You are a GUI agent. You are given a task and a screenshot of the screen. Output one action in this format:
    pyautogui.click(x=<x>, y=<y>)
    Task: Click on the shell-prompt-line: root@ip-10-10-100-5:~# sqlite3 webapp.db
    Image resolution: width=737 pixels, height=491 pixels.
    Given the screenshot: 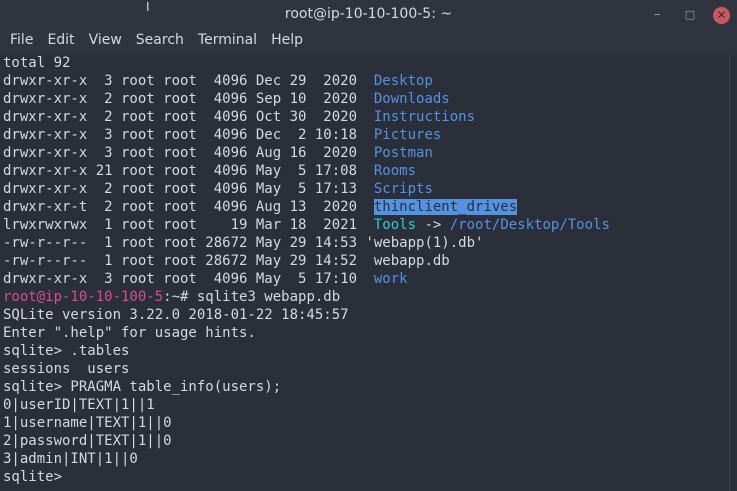 What is the action you would take?
    pyautogui.click(x=364, y=297)
    